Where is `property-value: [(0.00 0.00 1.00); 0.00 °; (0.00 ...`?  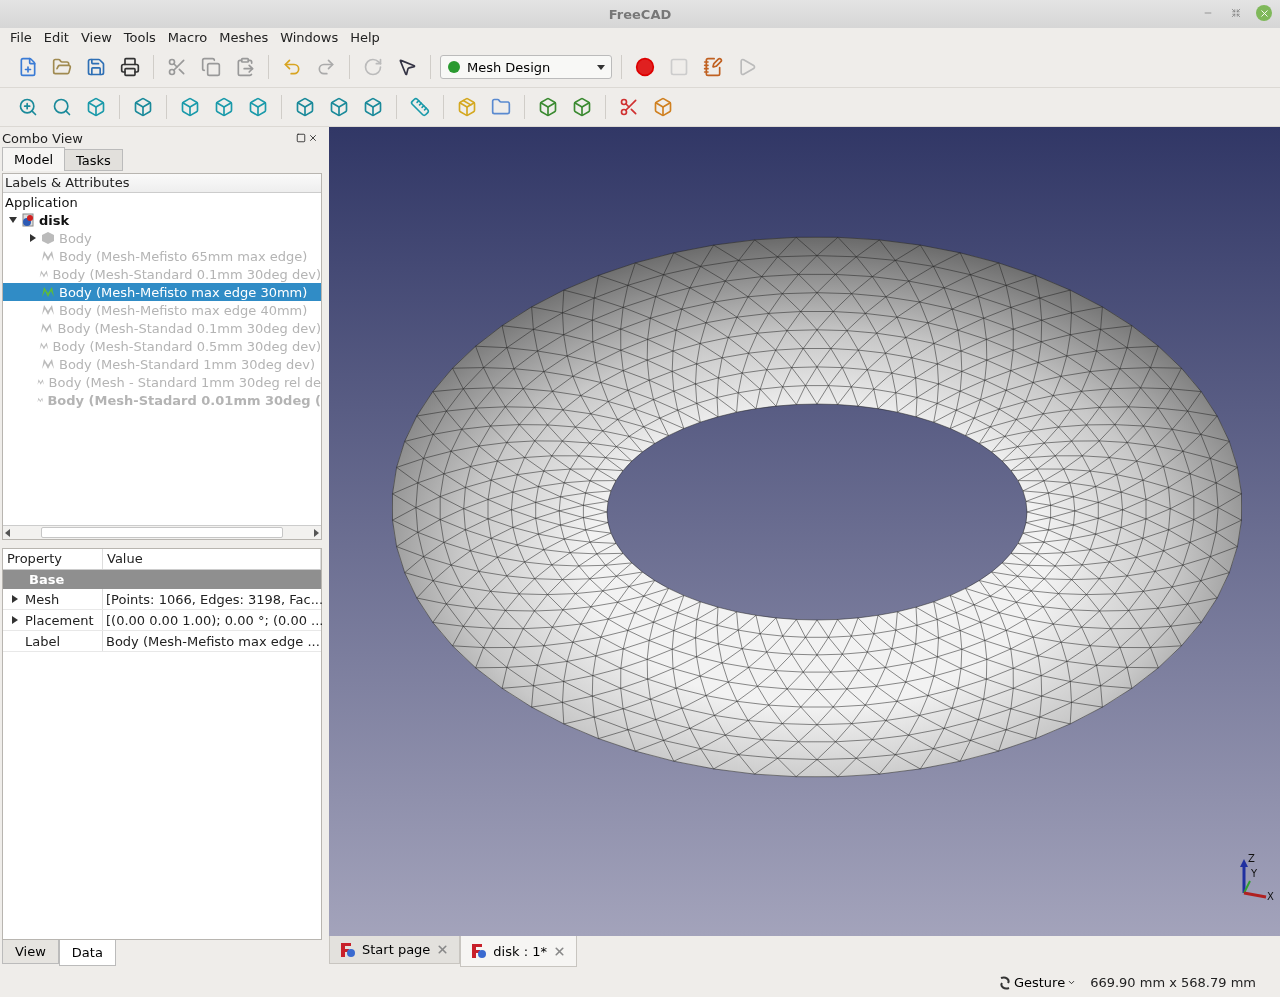 property-value: [(0.00 0.00 1.00); 0.00 °; (0.00 ... is located at coordinates (214, 620).